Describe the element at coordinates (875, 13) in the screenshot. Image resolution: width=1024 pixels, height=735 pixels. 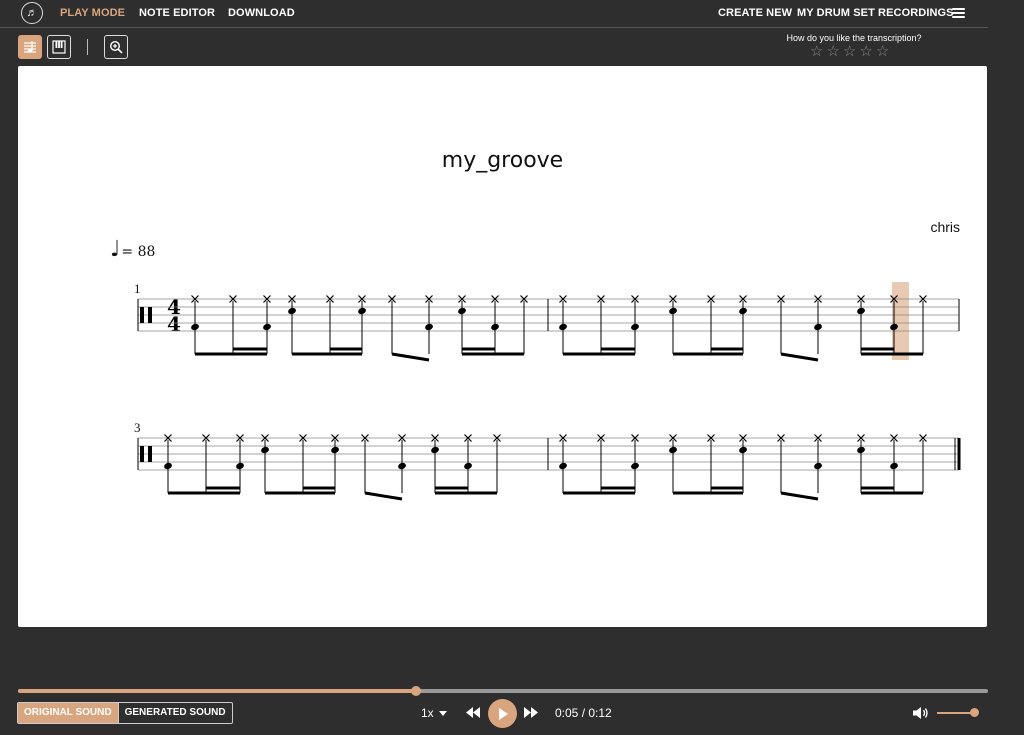
I see `nav-my-recordings: MY DRUM SET RECORDINGS` at that location.